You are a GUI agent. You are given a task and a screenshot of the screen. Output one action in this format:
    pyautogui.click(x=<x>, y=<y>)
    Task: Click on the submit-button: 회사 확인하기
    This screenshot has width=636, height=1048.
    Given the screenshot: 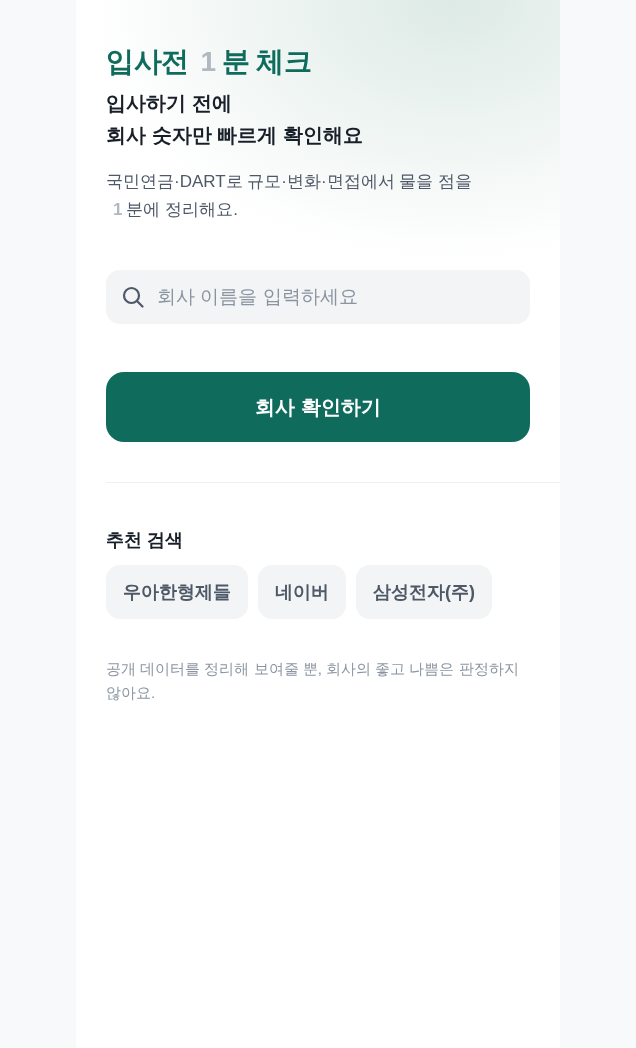 What is the action you would take?
    pyautogui.click(x=318, y=407)
    